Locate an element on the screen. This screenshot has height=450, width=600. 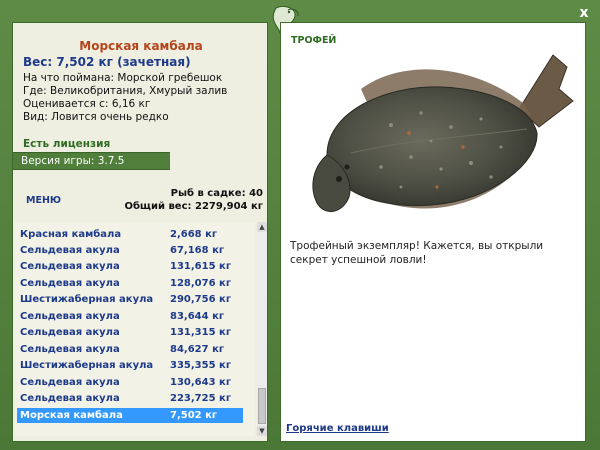
catch-list-row: Шестижаберная акула 335,355 кг is located at coordinates (130, 365).